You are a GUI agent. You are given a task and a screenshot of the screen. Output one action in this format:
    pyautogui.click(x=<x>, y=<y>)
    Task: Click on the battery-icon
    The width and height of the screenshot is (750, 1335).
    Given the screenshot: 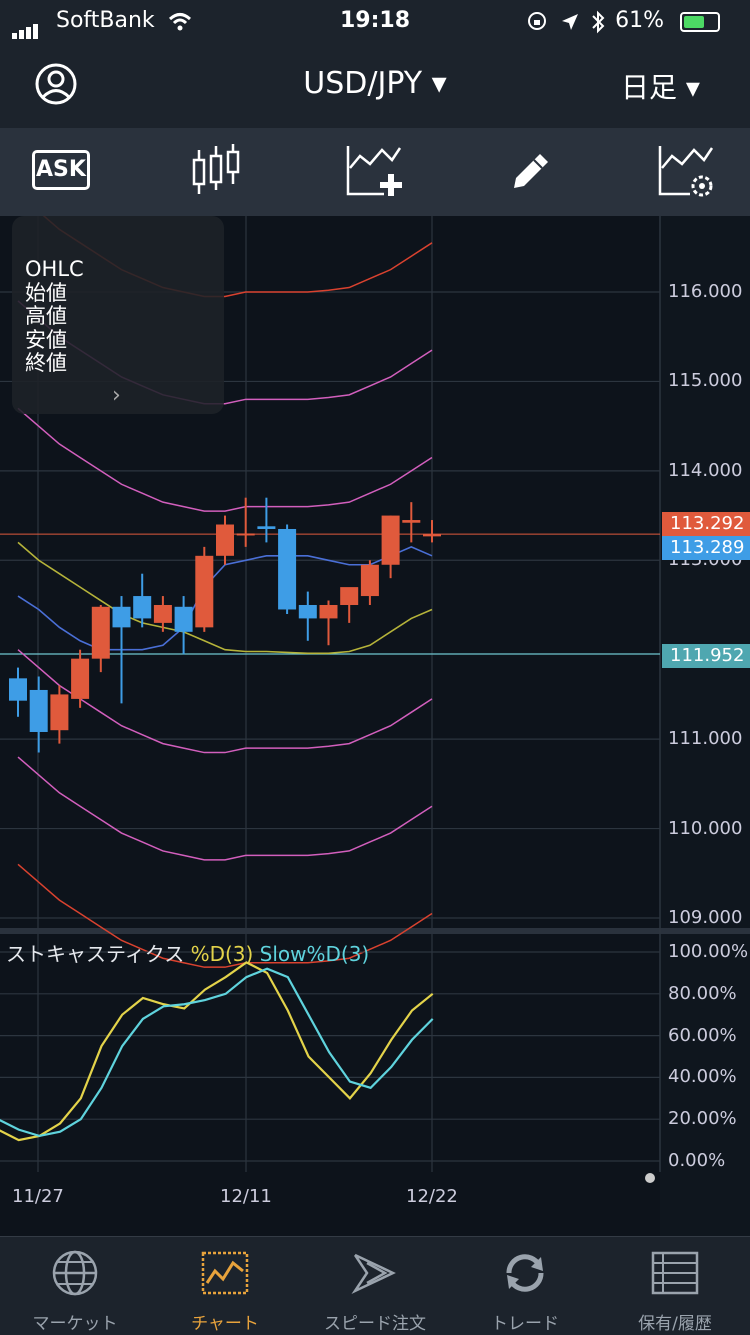 What is the action you would take?
    pyautogui.click(x=700, y=22)
    